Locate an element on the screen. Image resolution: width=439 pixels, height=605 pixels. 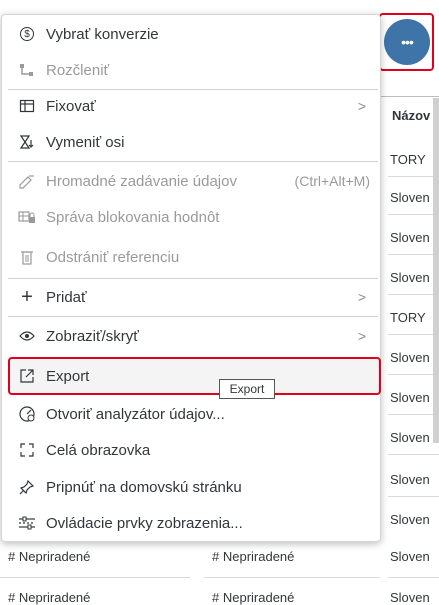
view-controls-icon is located at coordinates (27, 523).